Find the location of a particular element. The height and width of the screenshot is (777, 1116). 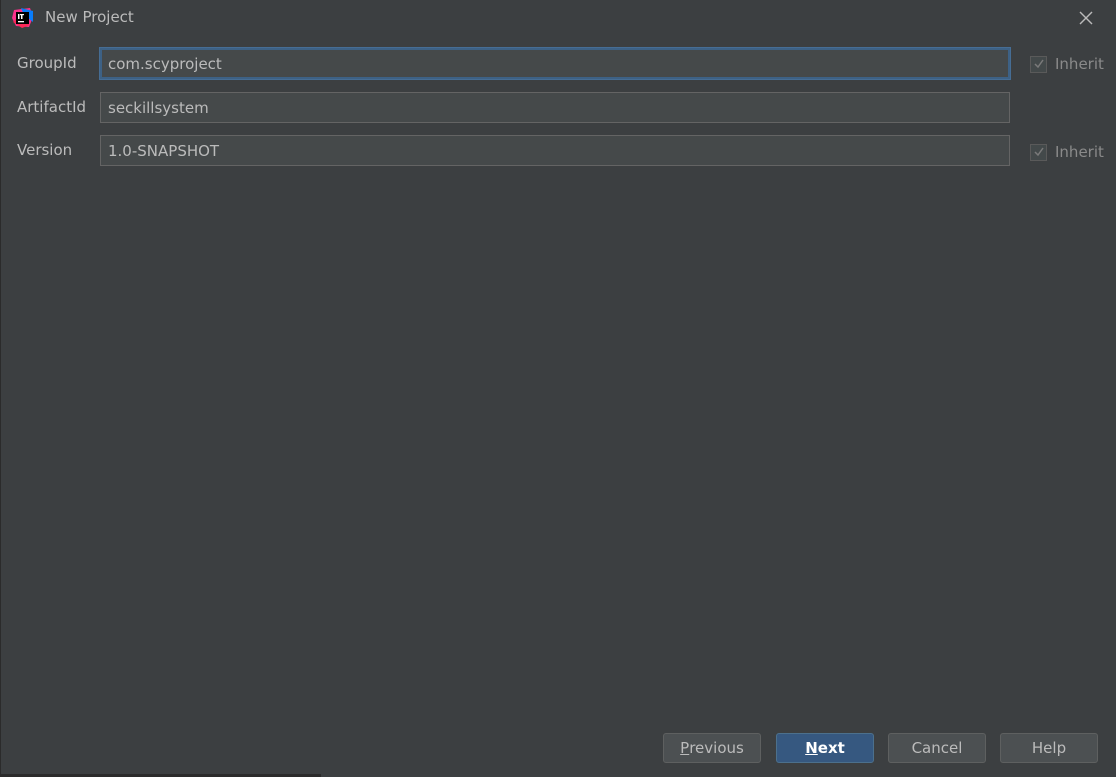

next-button: Next is located at coordinates (825, 748).